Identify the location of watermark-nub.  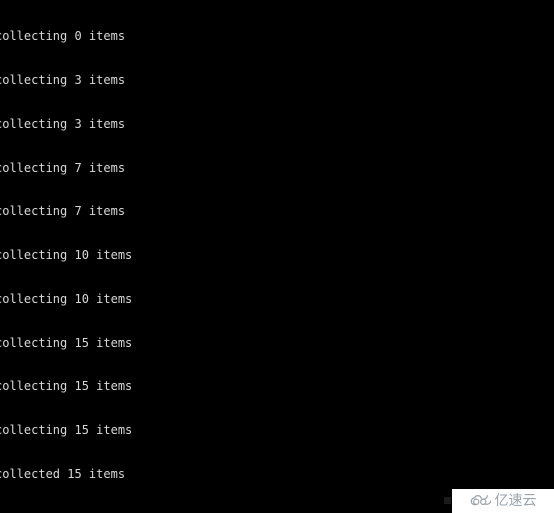
(447, 500).